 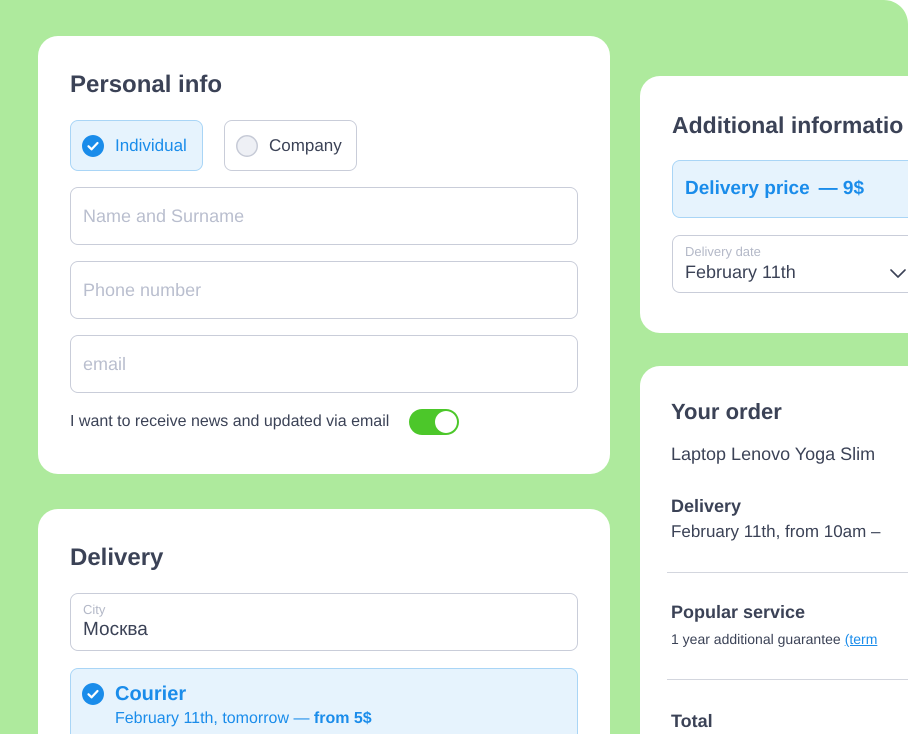 I want to click on delivery-price-value: — 9$, so click(x=841, y=188).